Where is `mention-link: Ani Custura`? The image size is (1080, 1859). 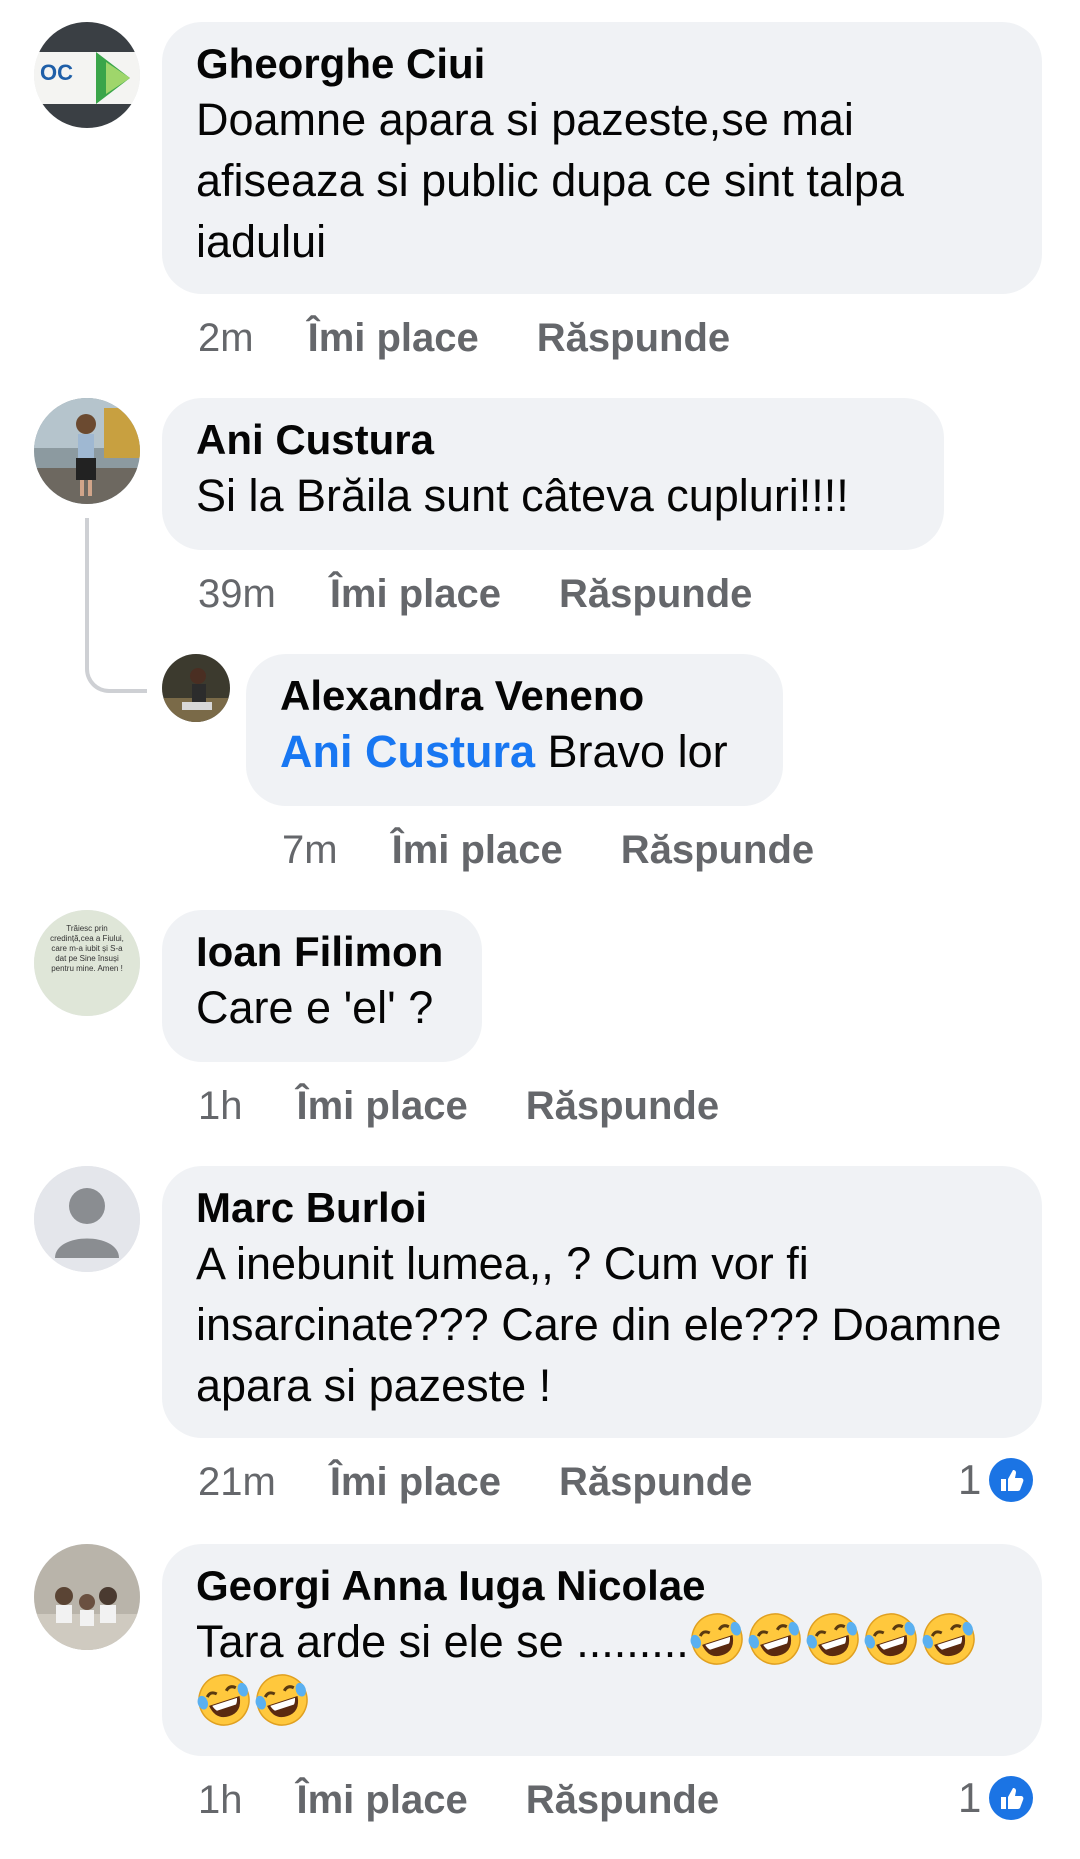 mention-link: Ani Custura is located at coordinates (407, 751).